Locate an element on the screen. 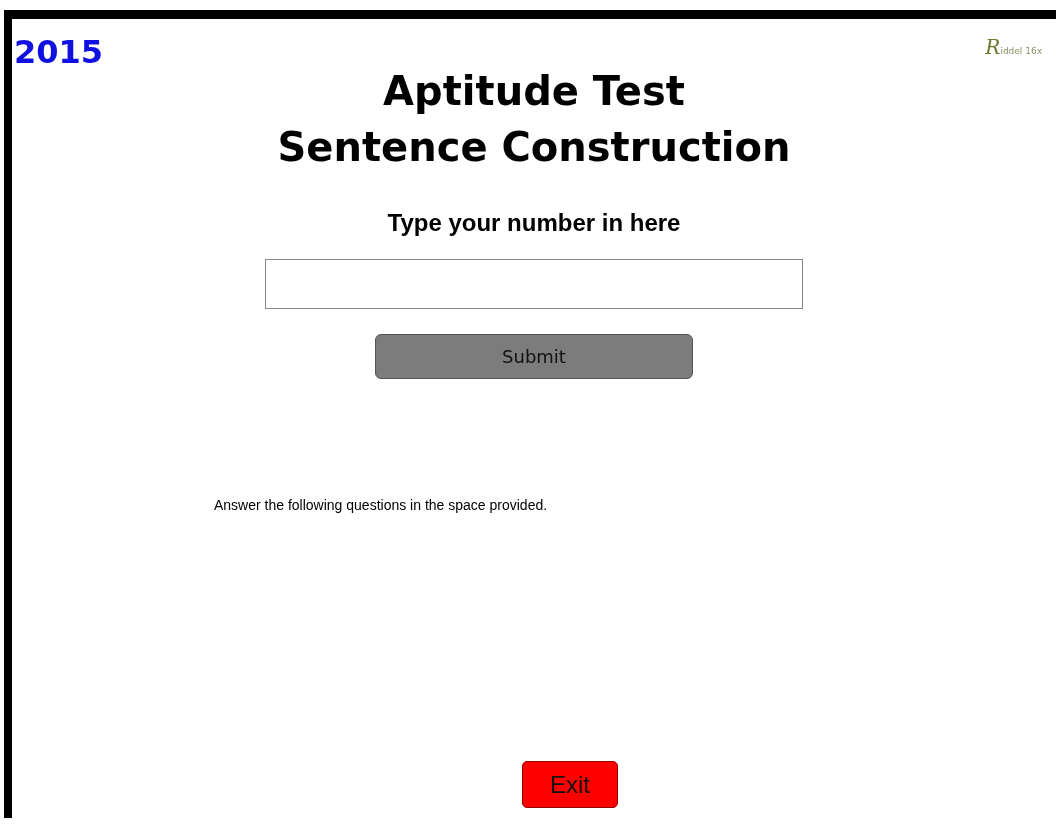 The height and width of the screenshot is (828, 1056). page-title: Sentence Construction is located at coordinates (534, 147).